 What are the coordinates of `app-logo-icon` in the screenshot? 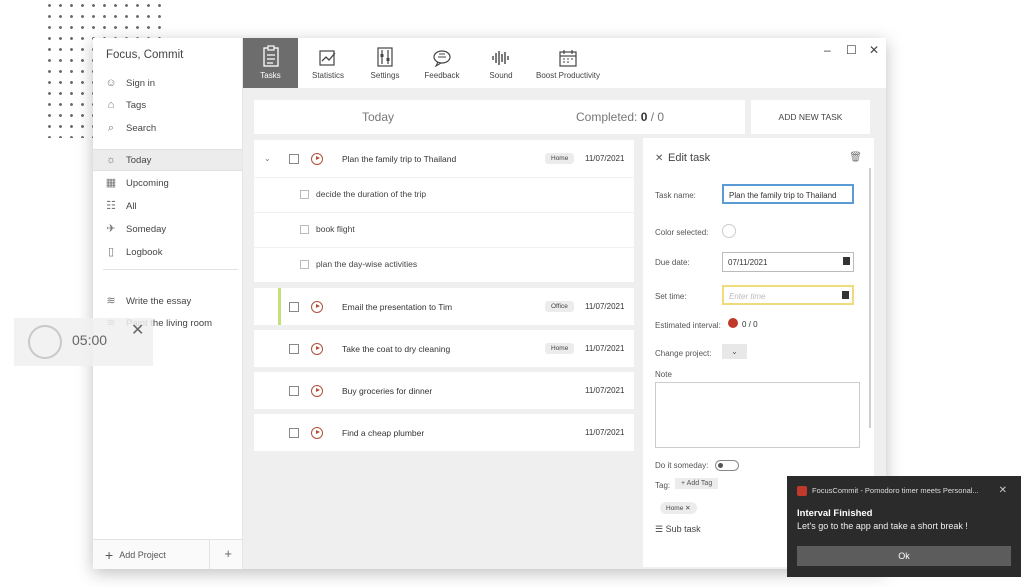 It's located at (802, 491).